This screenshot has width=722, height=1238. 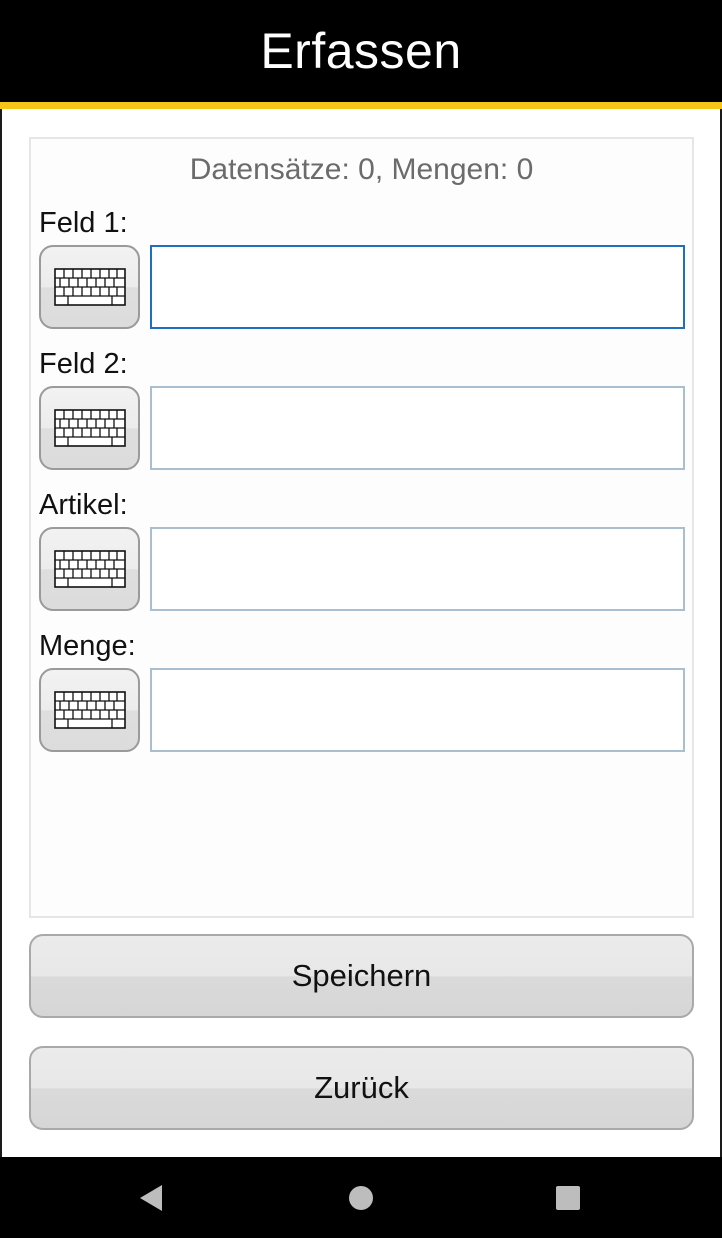 I want to click on page-title: Erfassen, so click(x=361, y=51).